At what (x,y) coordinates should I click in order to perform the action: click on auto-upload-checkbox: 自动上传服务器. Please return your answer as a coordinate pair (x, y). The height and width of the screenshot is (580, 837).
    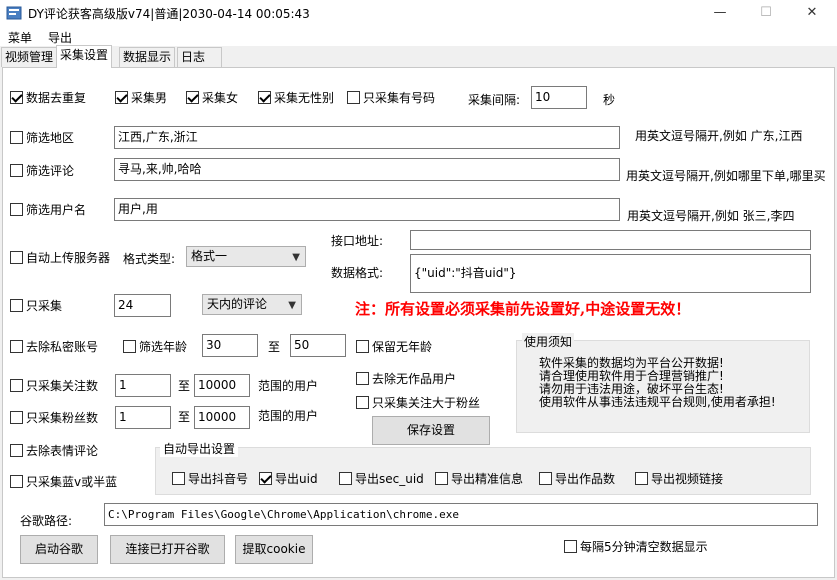
    Looking at the image, I should click on (60, 258).